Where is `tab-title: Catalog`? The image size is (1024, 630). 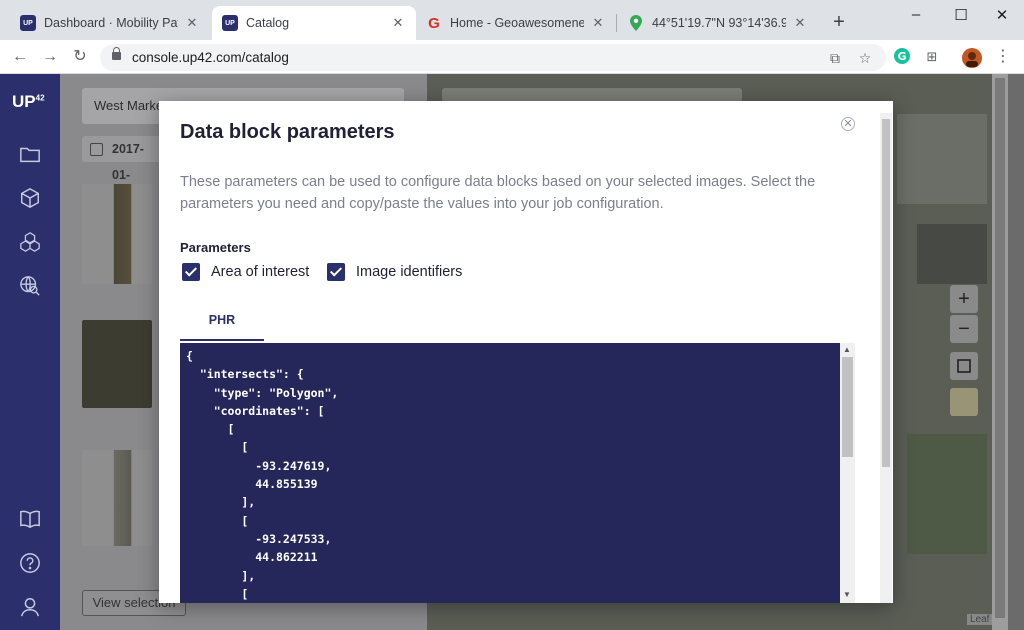 tab-title: Catalog is located at coordinates (268, 23).